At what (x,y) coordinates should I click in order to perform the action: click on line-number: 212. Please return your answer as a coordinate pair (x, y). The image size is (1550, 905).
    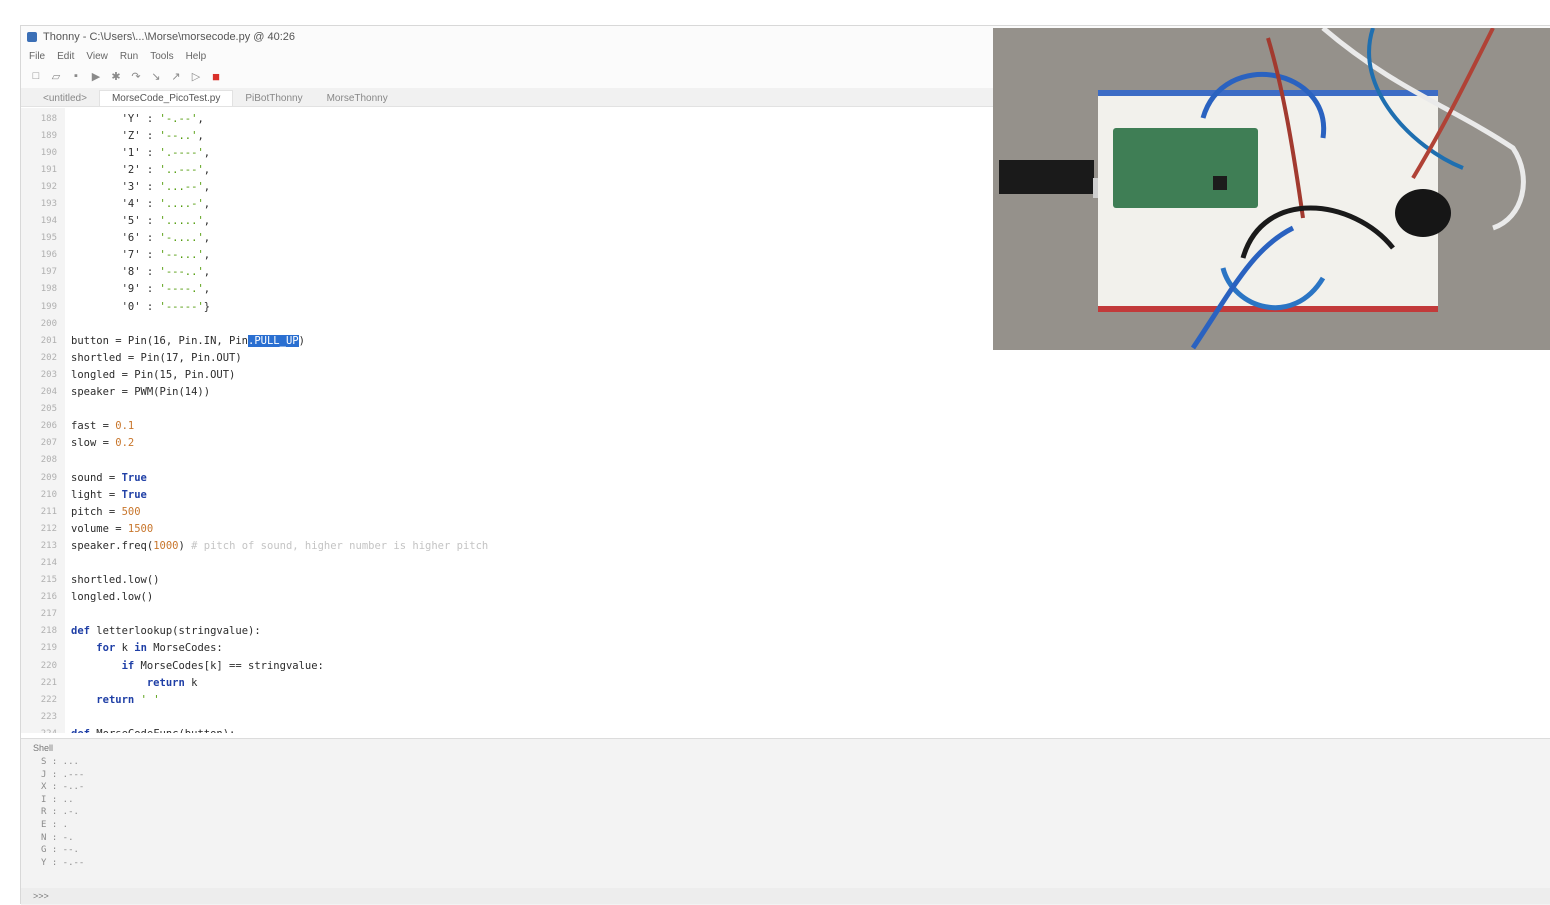
    Looking at the image, I should click on (48, 528).